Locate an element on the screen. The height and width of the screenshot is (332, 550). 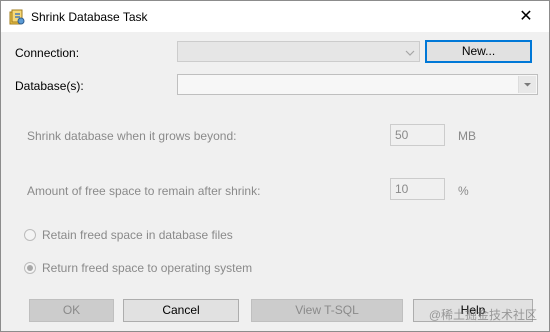
connection-label: Connection: is located at coordinates (47, 53).